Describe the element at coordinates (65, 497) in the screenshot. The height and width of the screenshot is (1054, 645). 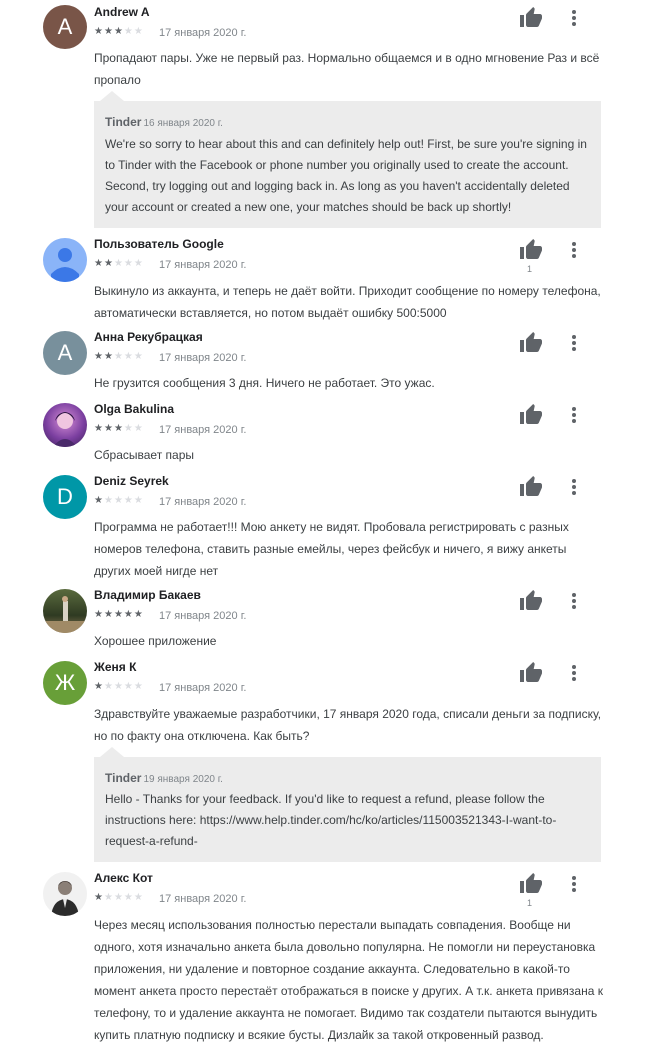
I see `avatar: D` at that location.